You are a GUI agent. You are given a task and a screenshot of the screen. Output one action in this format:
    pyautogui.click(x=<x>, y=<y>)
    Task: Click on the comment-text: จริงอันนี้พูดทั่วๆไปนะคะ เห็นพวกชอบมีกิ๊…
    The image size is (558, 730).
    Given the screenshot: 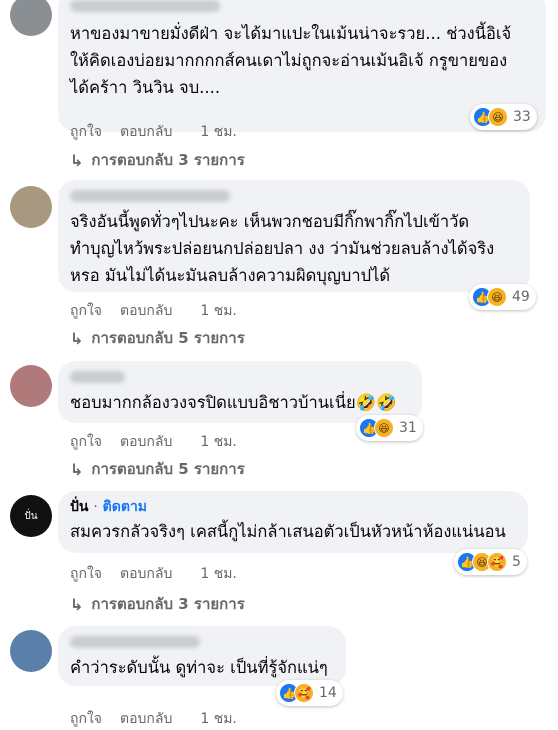 What is the action you would take?
    pyautogui.click(x=282, y=248)
    